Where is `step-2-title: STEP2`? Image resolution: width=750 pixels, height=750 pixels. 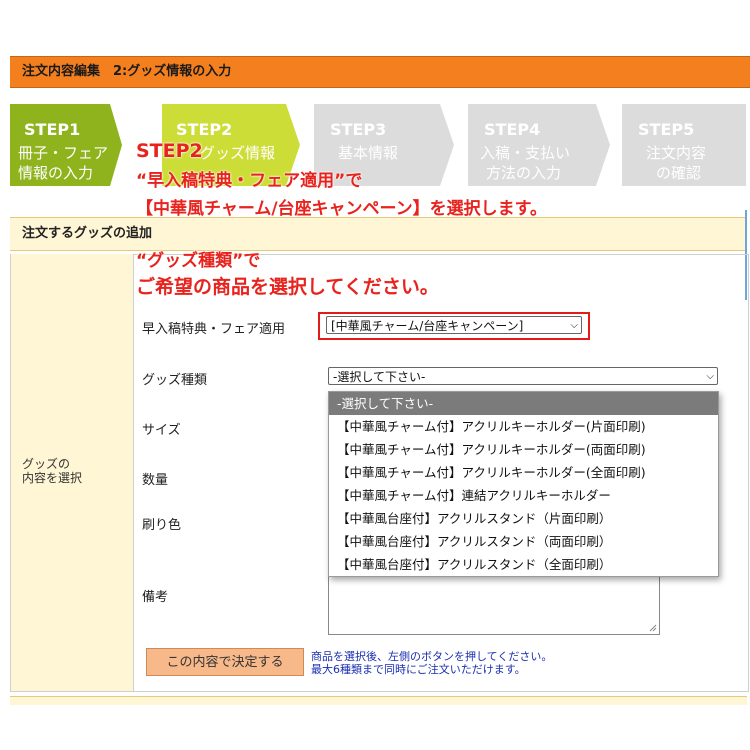 step-2-title: STEP2 is located at coordinates (204, 129).